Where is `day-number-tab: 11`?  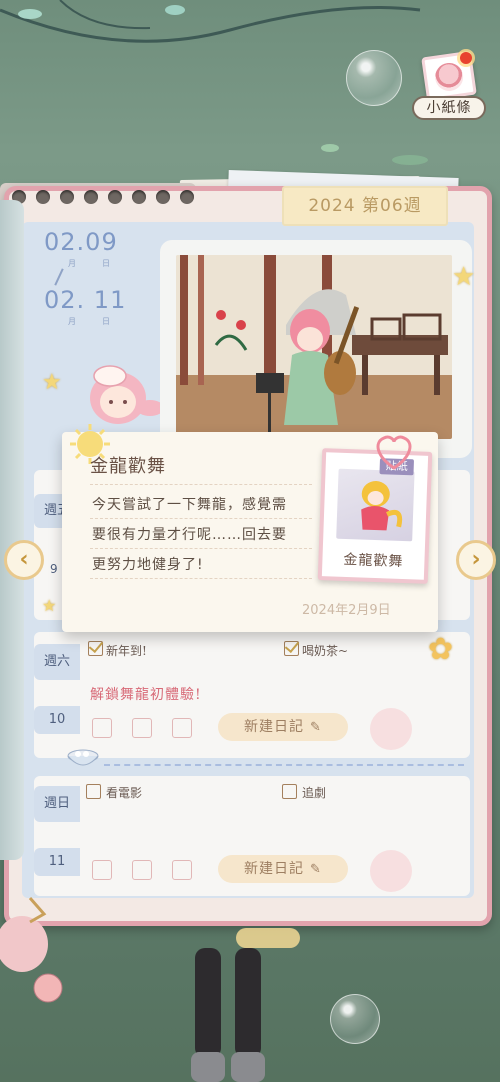 day-number-tab: 11 is located at coordinates (57, 862).